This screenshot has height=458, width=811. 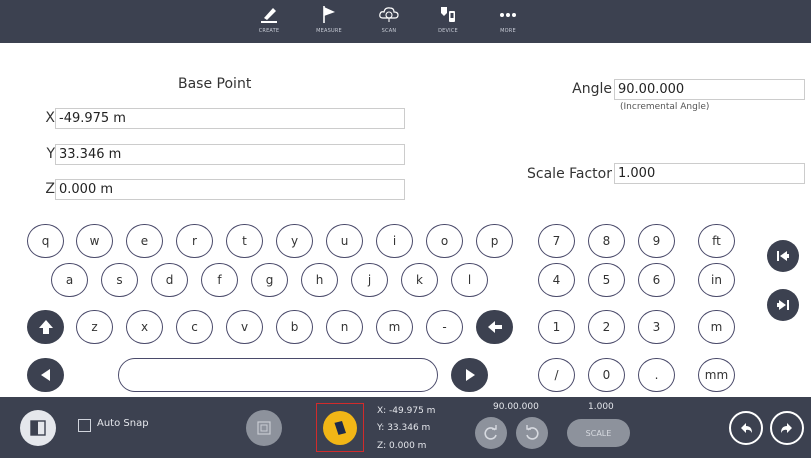 What do you see at coordinates (94, 241) in the screenshot?
I see `key-w: w` at bounding box center [94, 241].